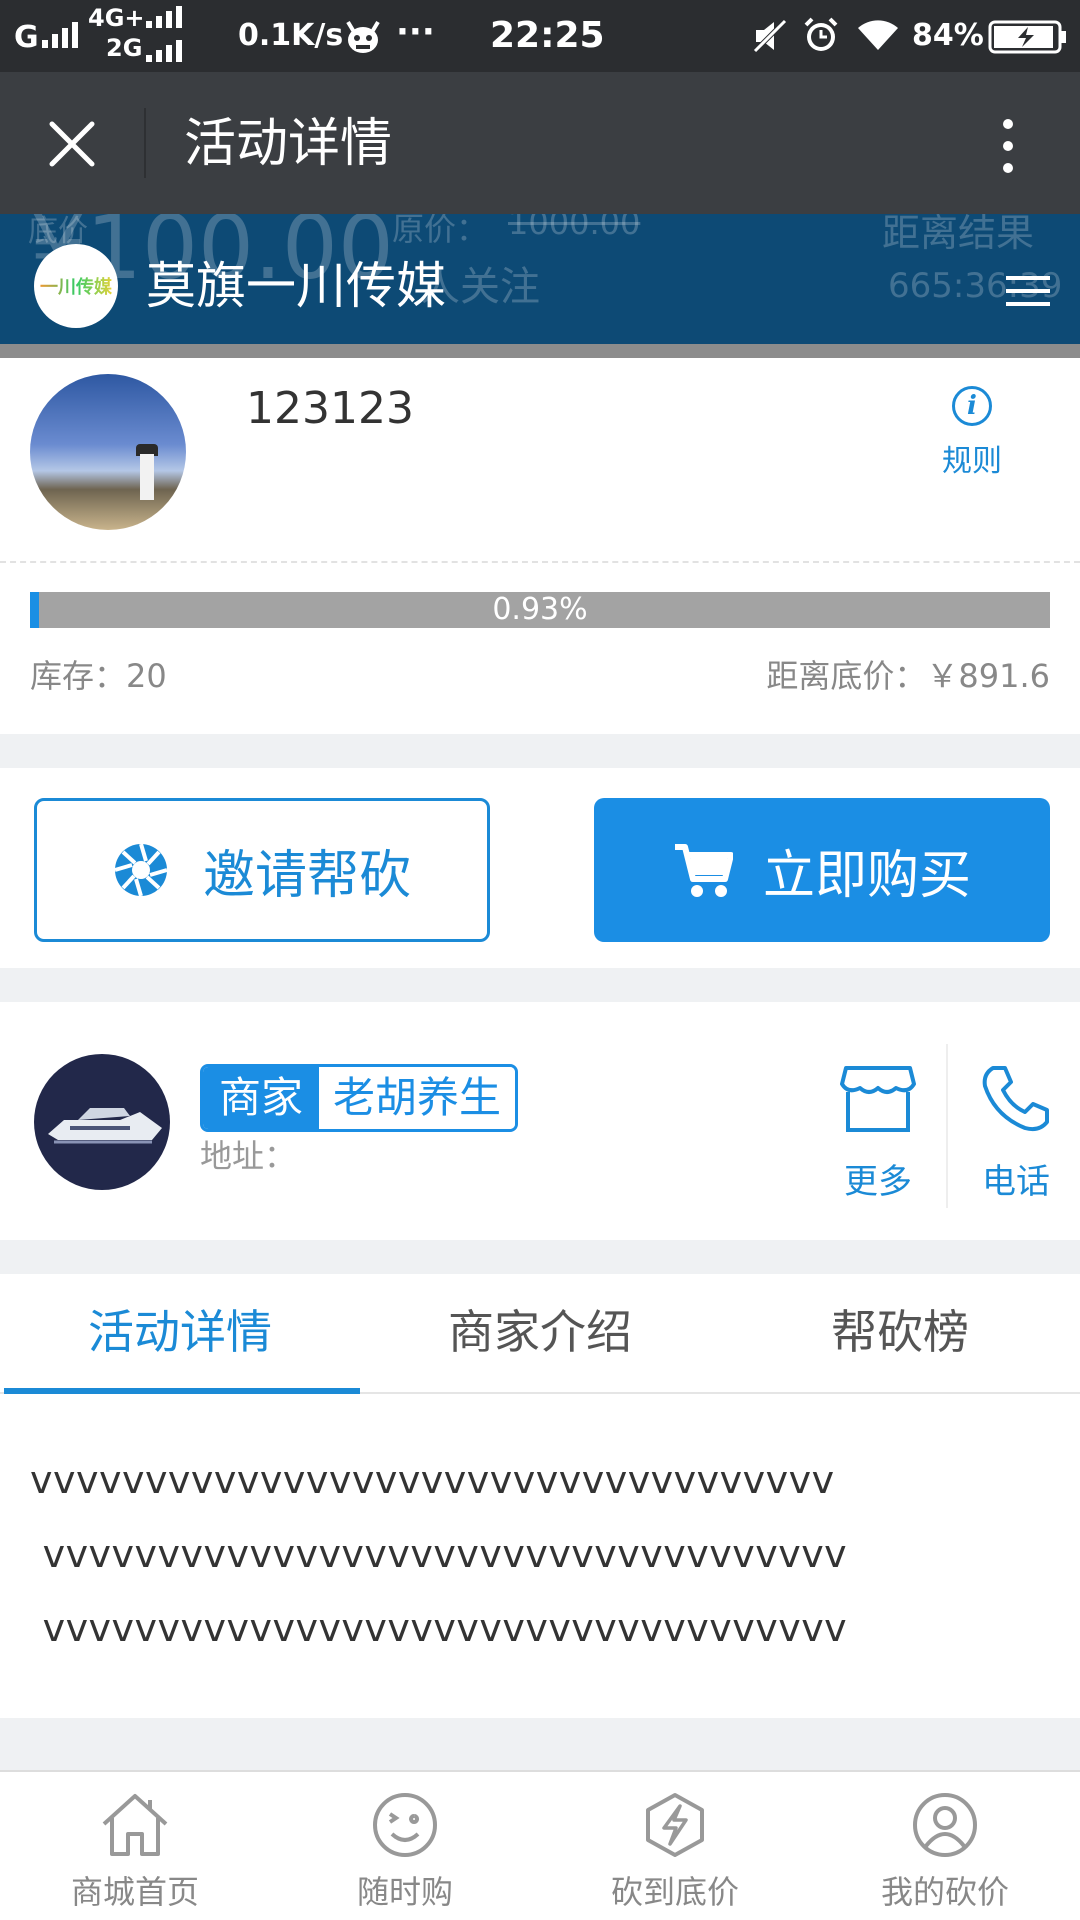 Image resolution: width=1080 pixels, height=1920 pixels. Describe the element at coordinates (116, 18) in the screenshot. I see `network-type-label: 4G+` at that location.